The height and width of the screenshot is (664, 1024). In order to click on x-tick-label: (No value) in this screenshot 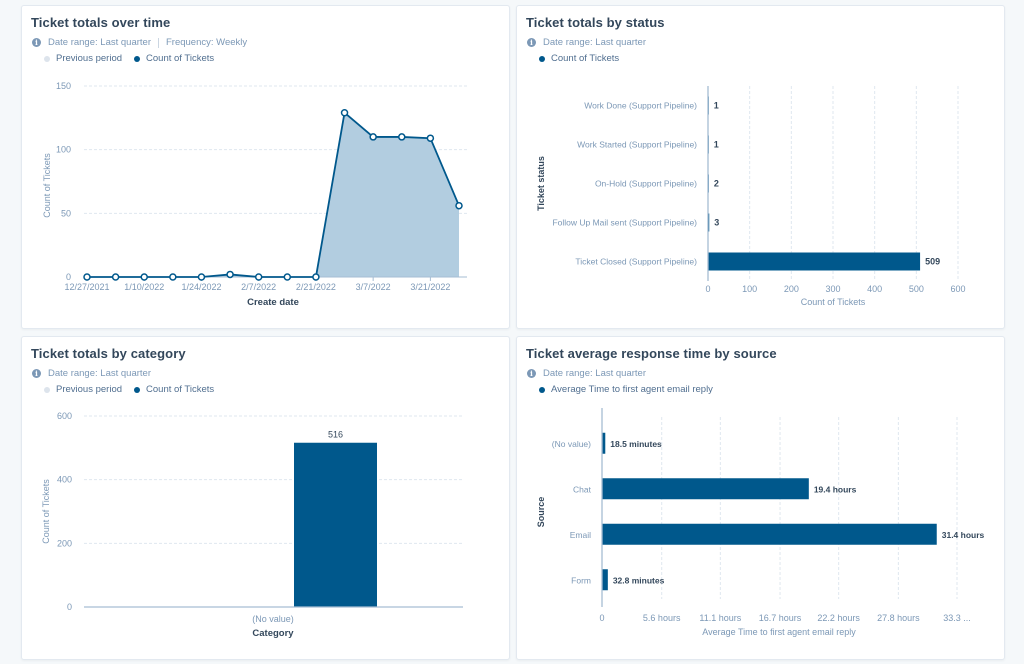, I will do `click(273, 619)`.